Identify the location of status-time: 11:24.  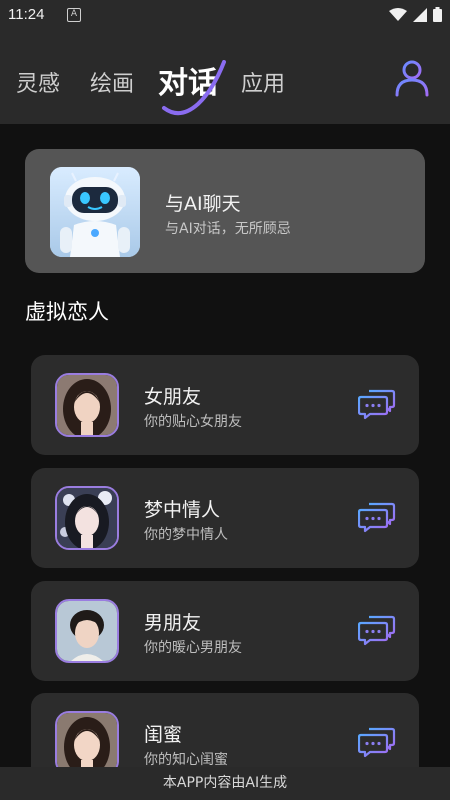
(26, 14).